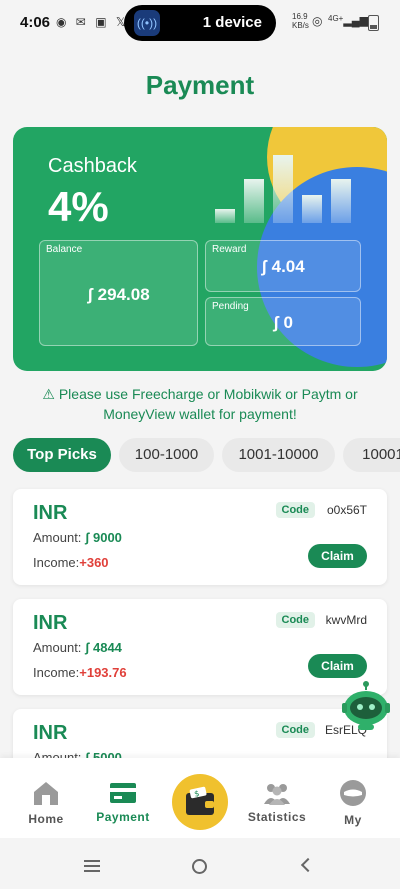 The width and height of the screenshot is (400, 889). I want to click on warning-icon: ⚠, so click(48, 394).